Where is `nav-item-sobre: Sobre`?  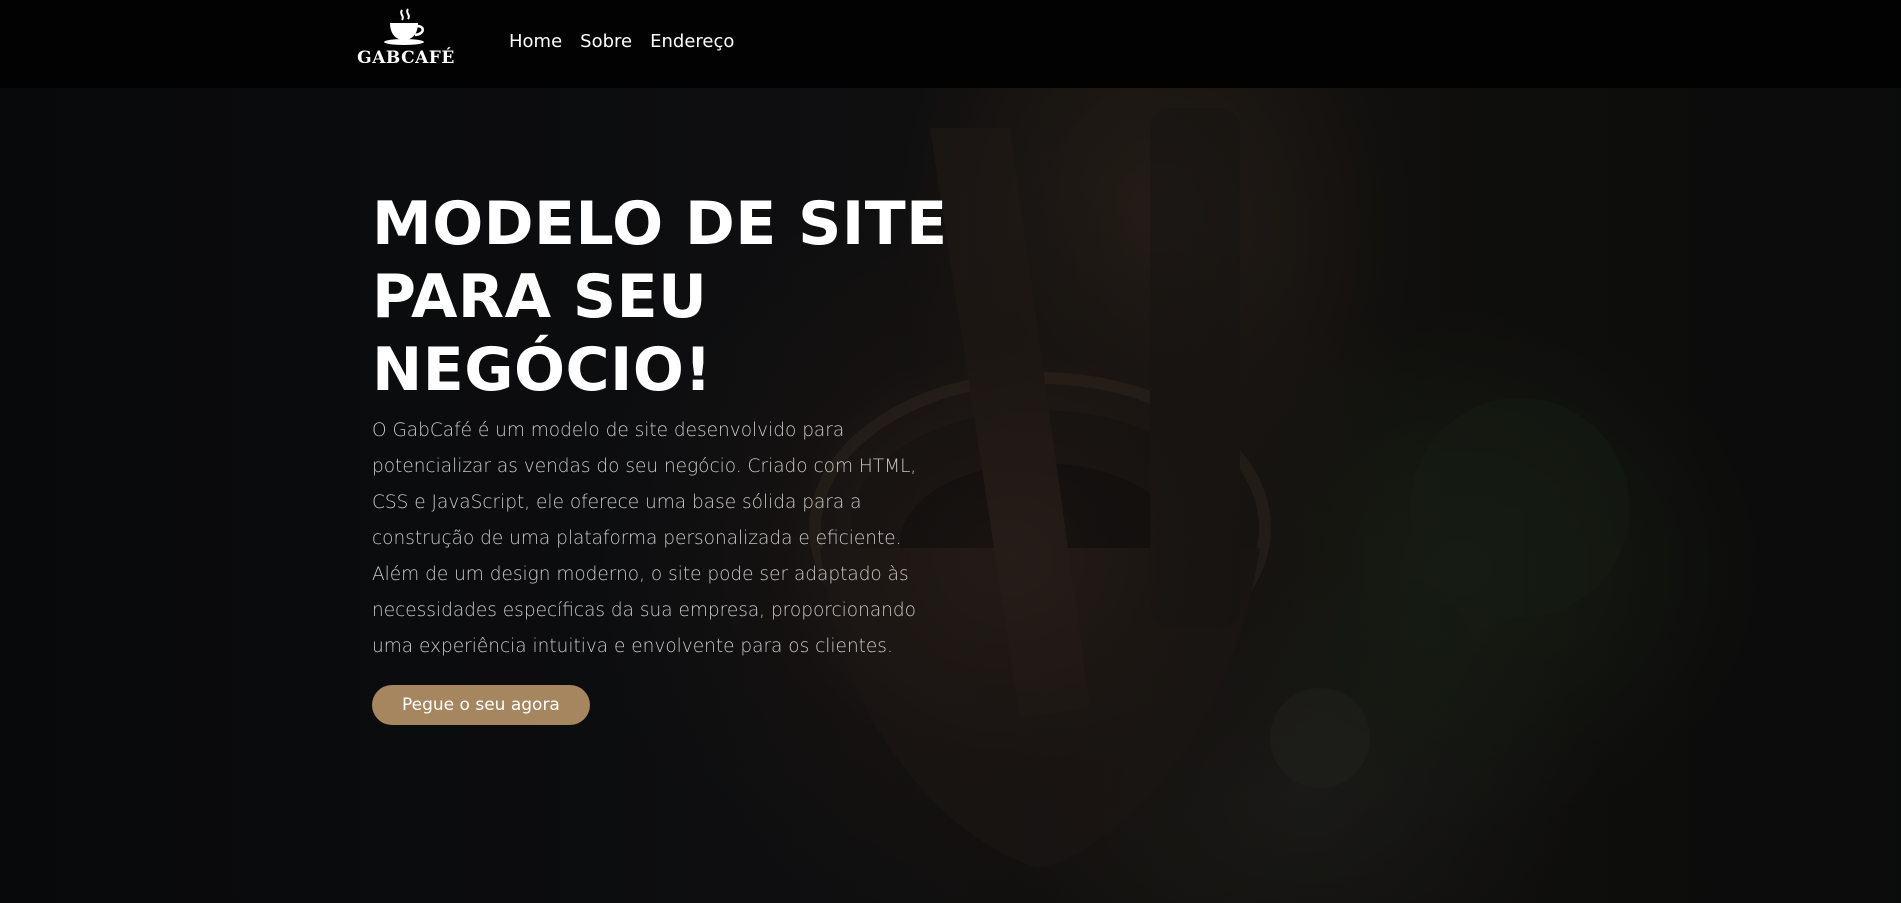
nav-item-sobre: Sobre is located at coordinates (606, 42).